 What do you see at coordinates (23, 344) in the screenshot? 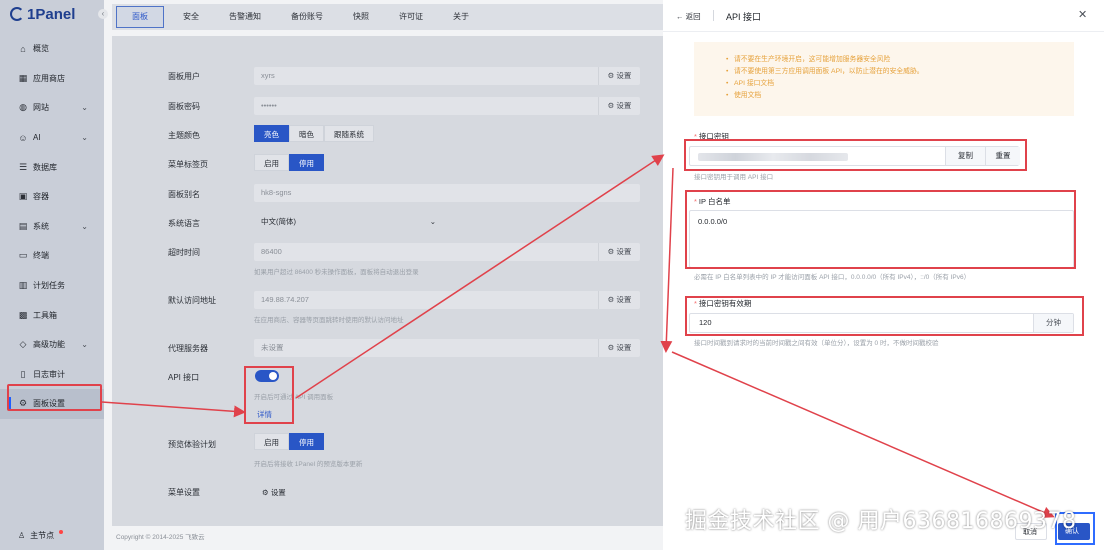
I see `diamond-icon: ◇` at bounding box center [23, 344].